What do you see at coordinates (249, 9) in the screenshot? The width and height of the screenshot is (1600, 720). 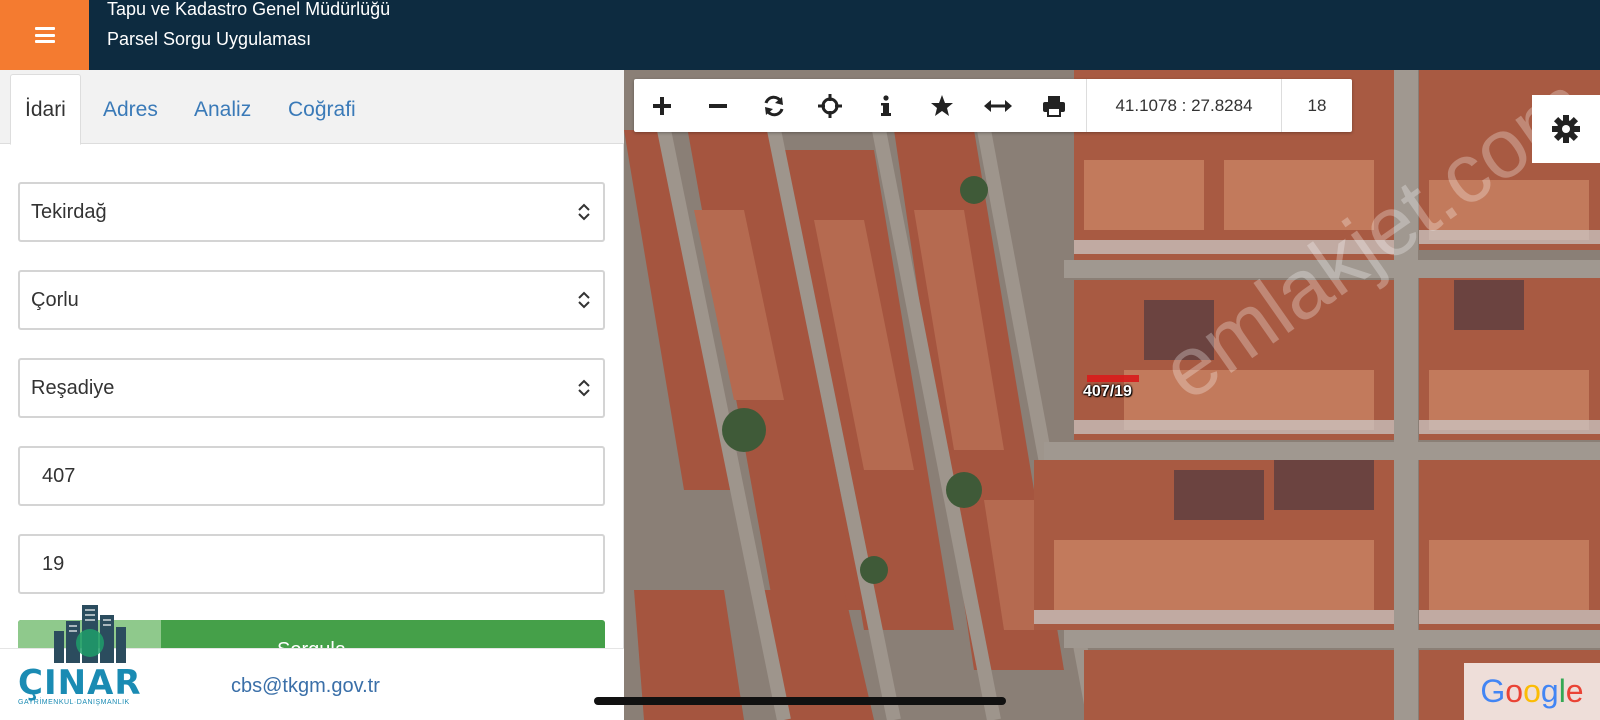 I see `app-title-line1: Tapu ve Kadastro Genel Müdürlüğü` at bounding box center [249, 9].